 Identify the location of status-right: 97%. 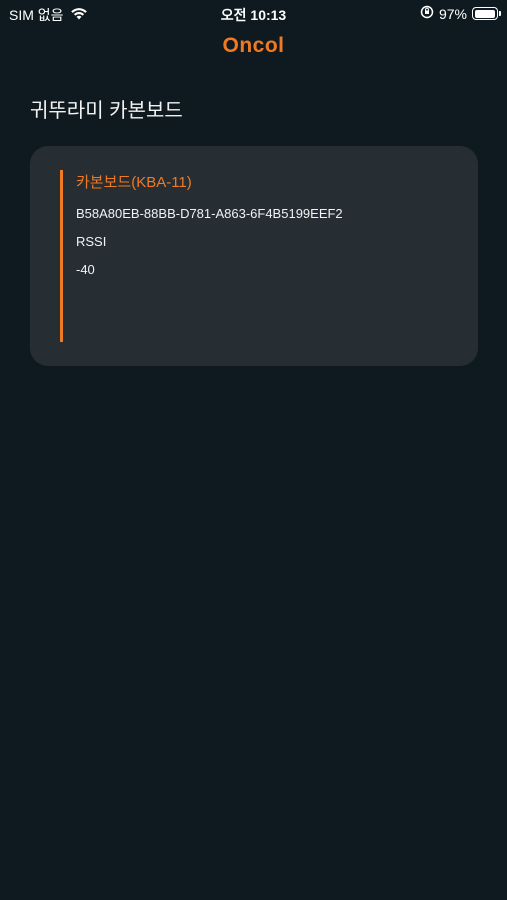
(460, 13).